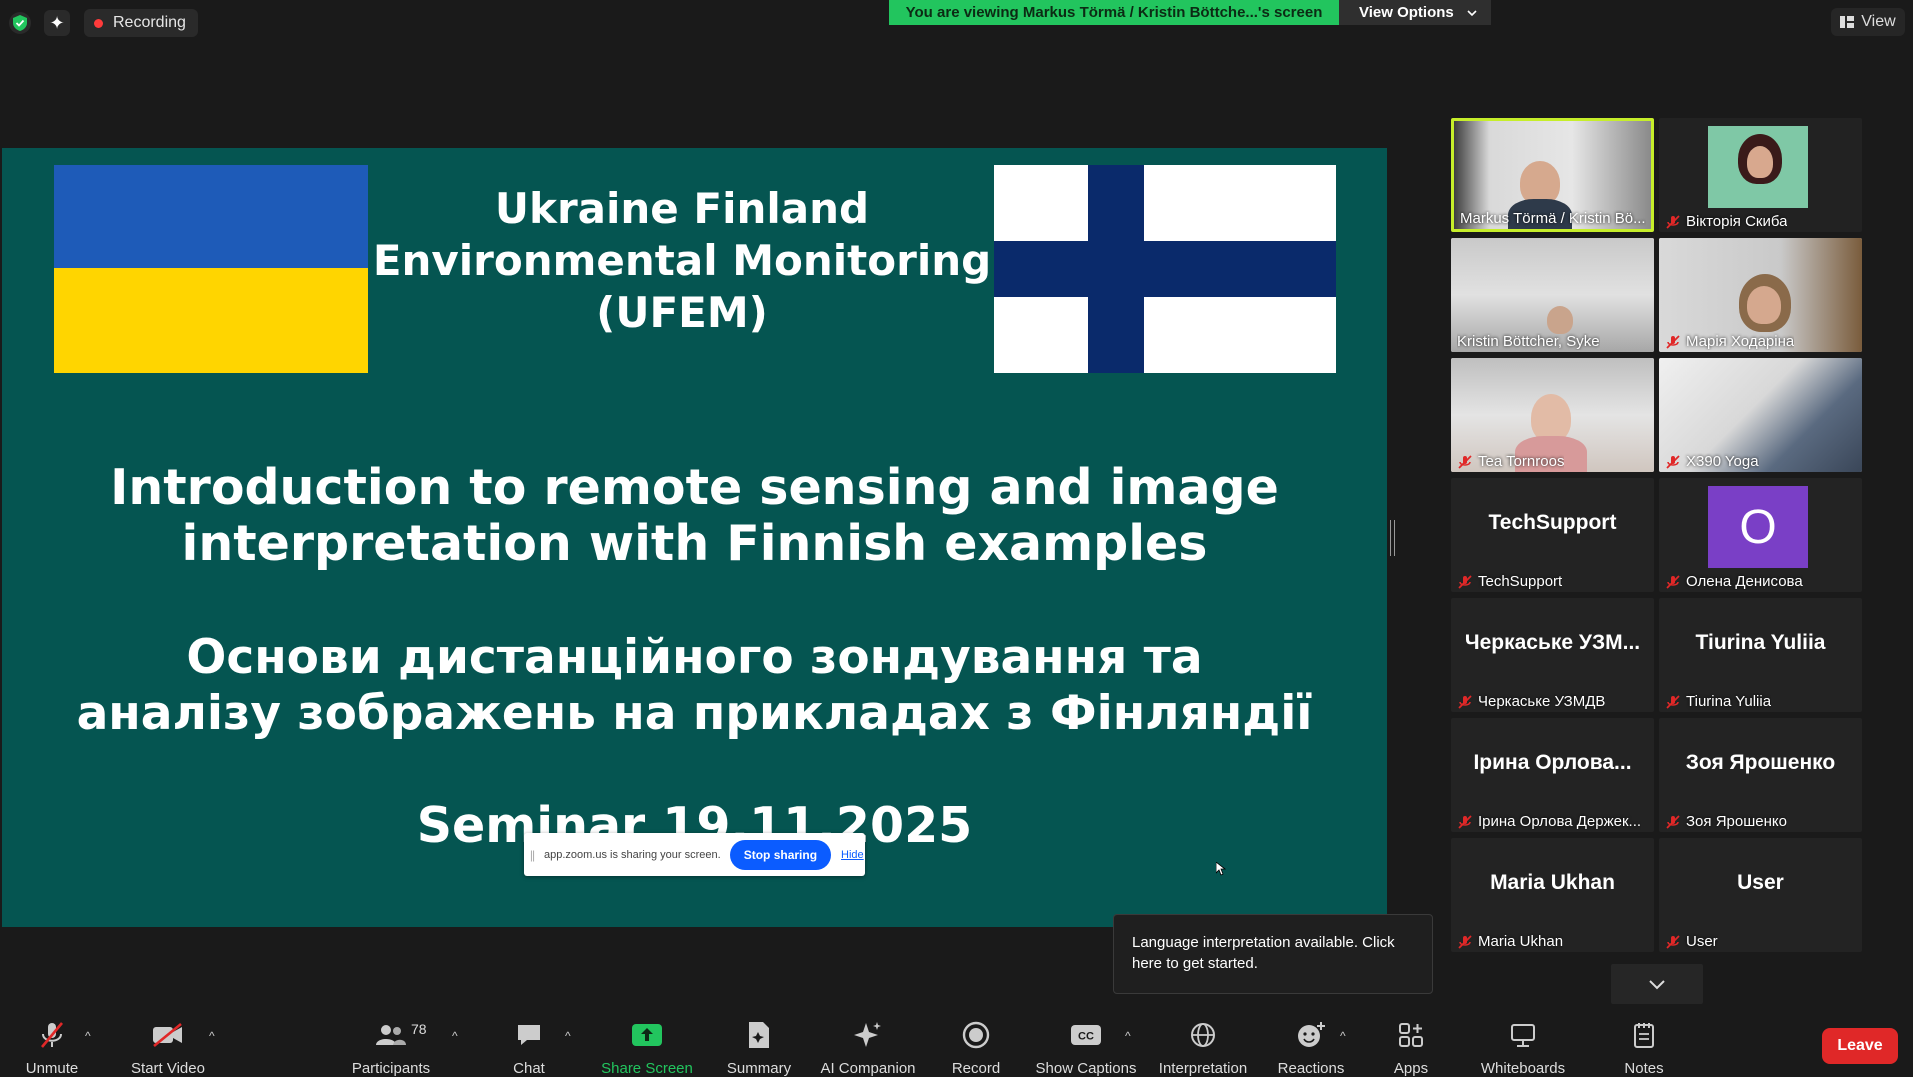 The width and height of the screenshot is (1913, 1077). What do you see at coordinates (212, 1036) in the screenshot?
I see `video-options-caret-icon: ^` at bounding box center [212, 1036].